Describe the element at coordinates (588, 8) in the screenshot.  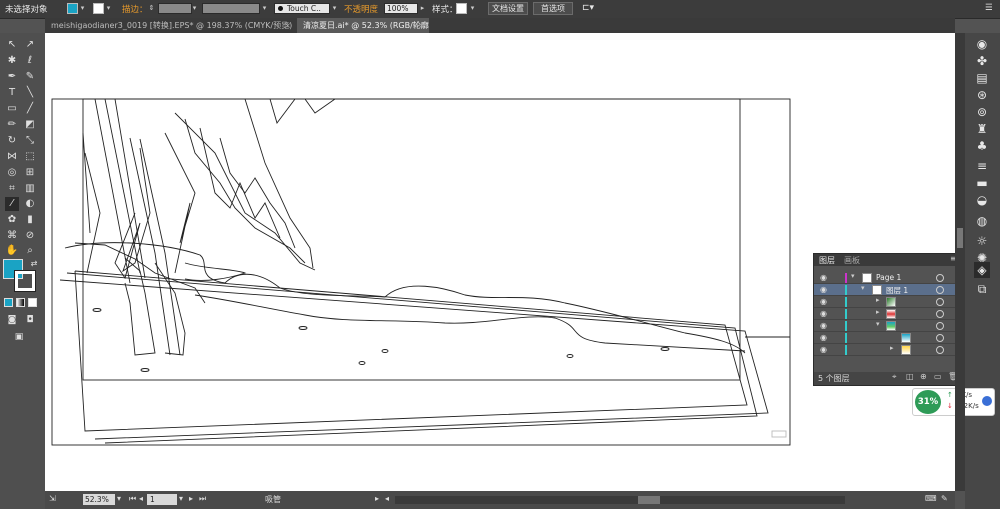
I see `arrange-icon: ⊏▾` at that location.